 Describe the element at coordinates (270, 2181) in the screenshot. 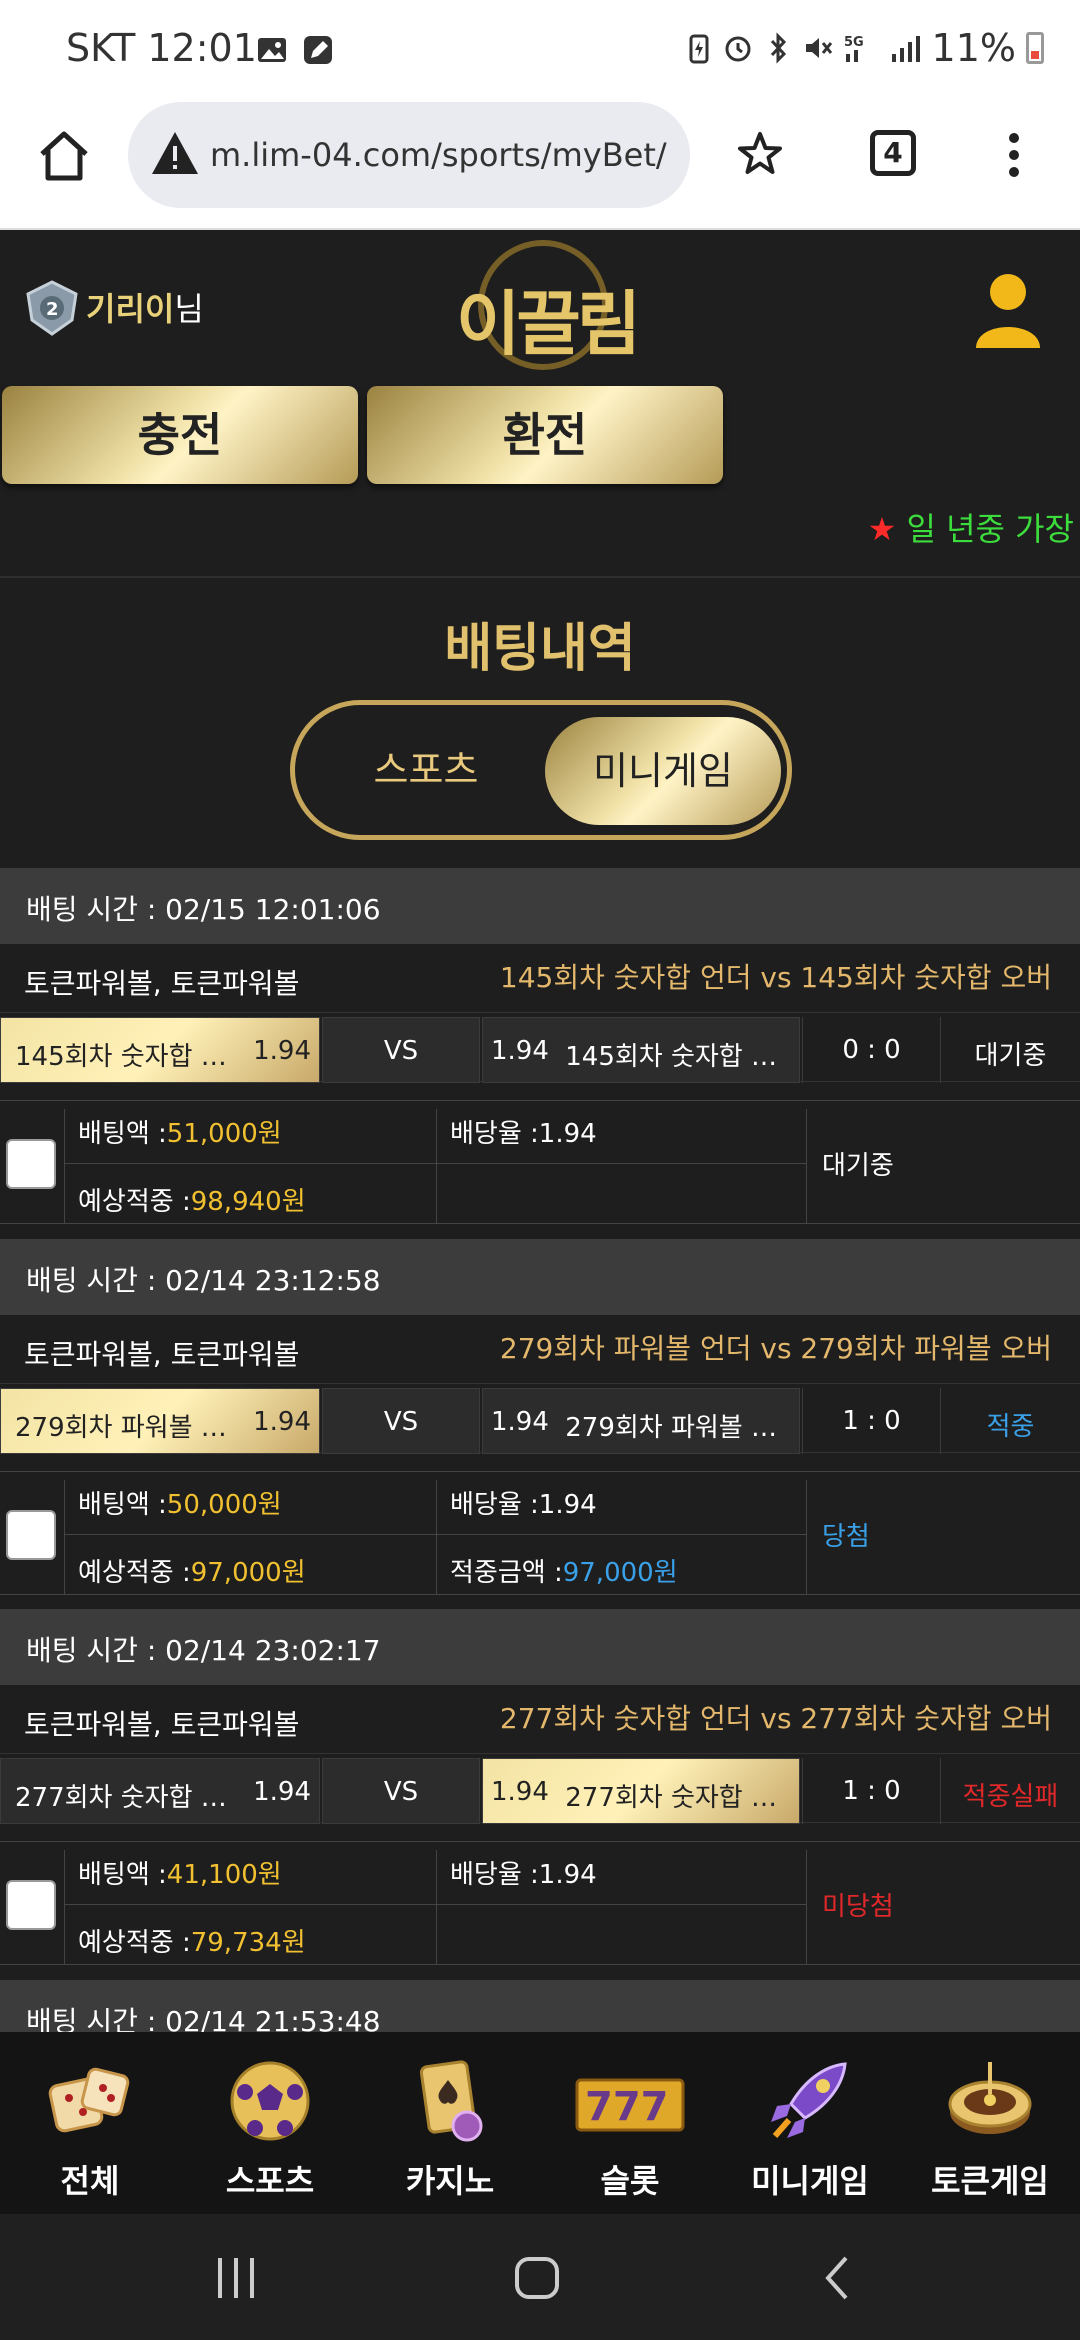

I see `nav-label: 스포츠` at that location.